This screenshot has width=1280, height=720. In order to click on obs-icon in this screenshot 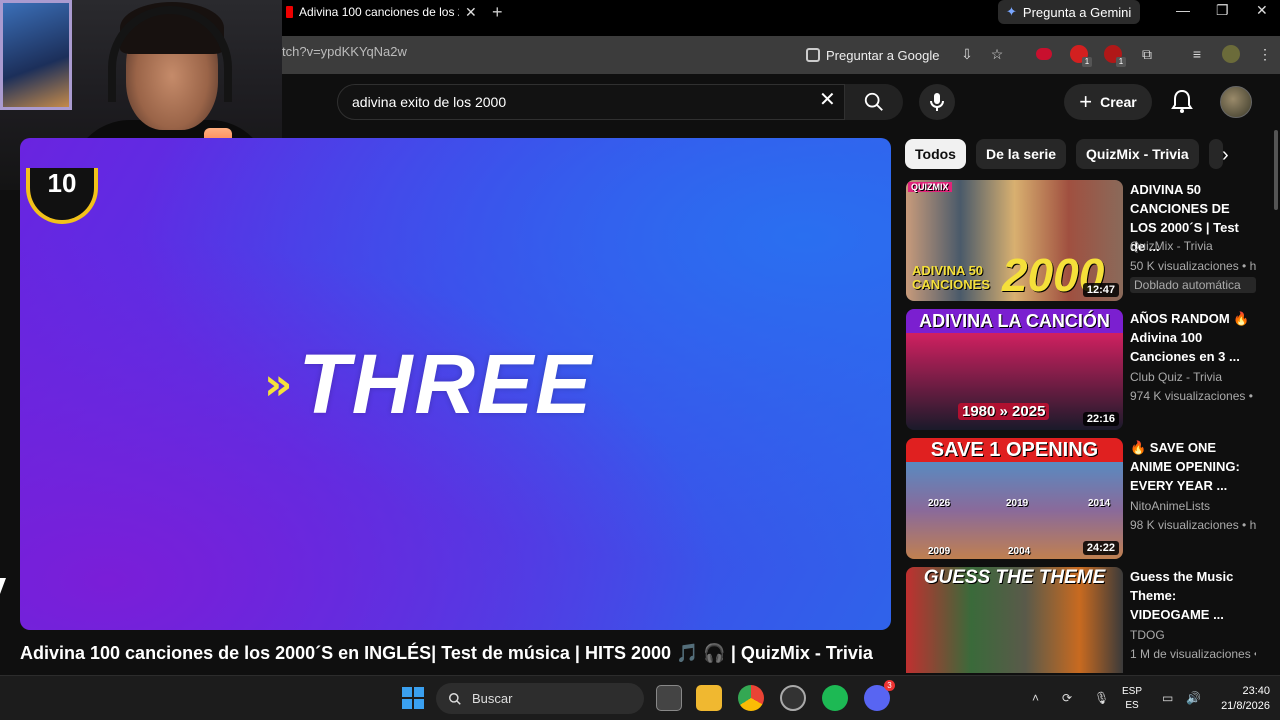, I will do `click(793, 698)`.